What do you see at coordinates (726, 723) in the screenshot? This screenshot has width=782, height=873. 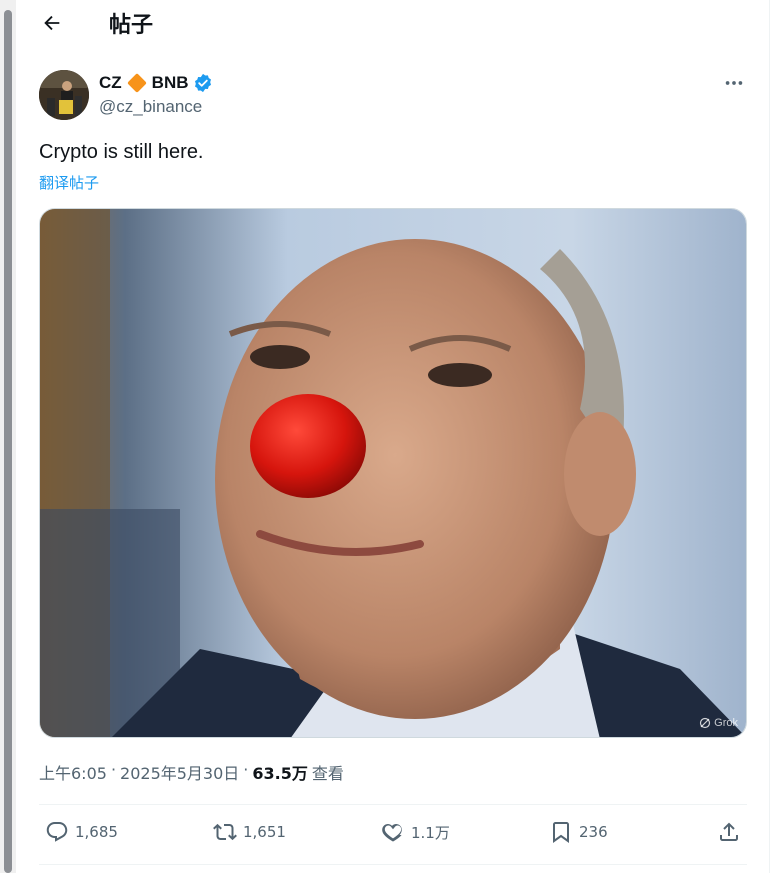 I see `grok-watermark-text: Grok` at bounding box center [726, 723].